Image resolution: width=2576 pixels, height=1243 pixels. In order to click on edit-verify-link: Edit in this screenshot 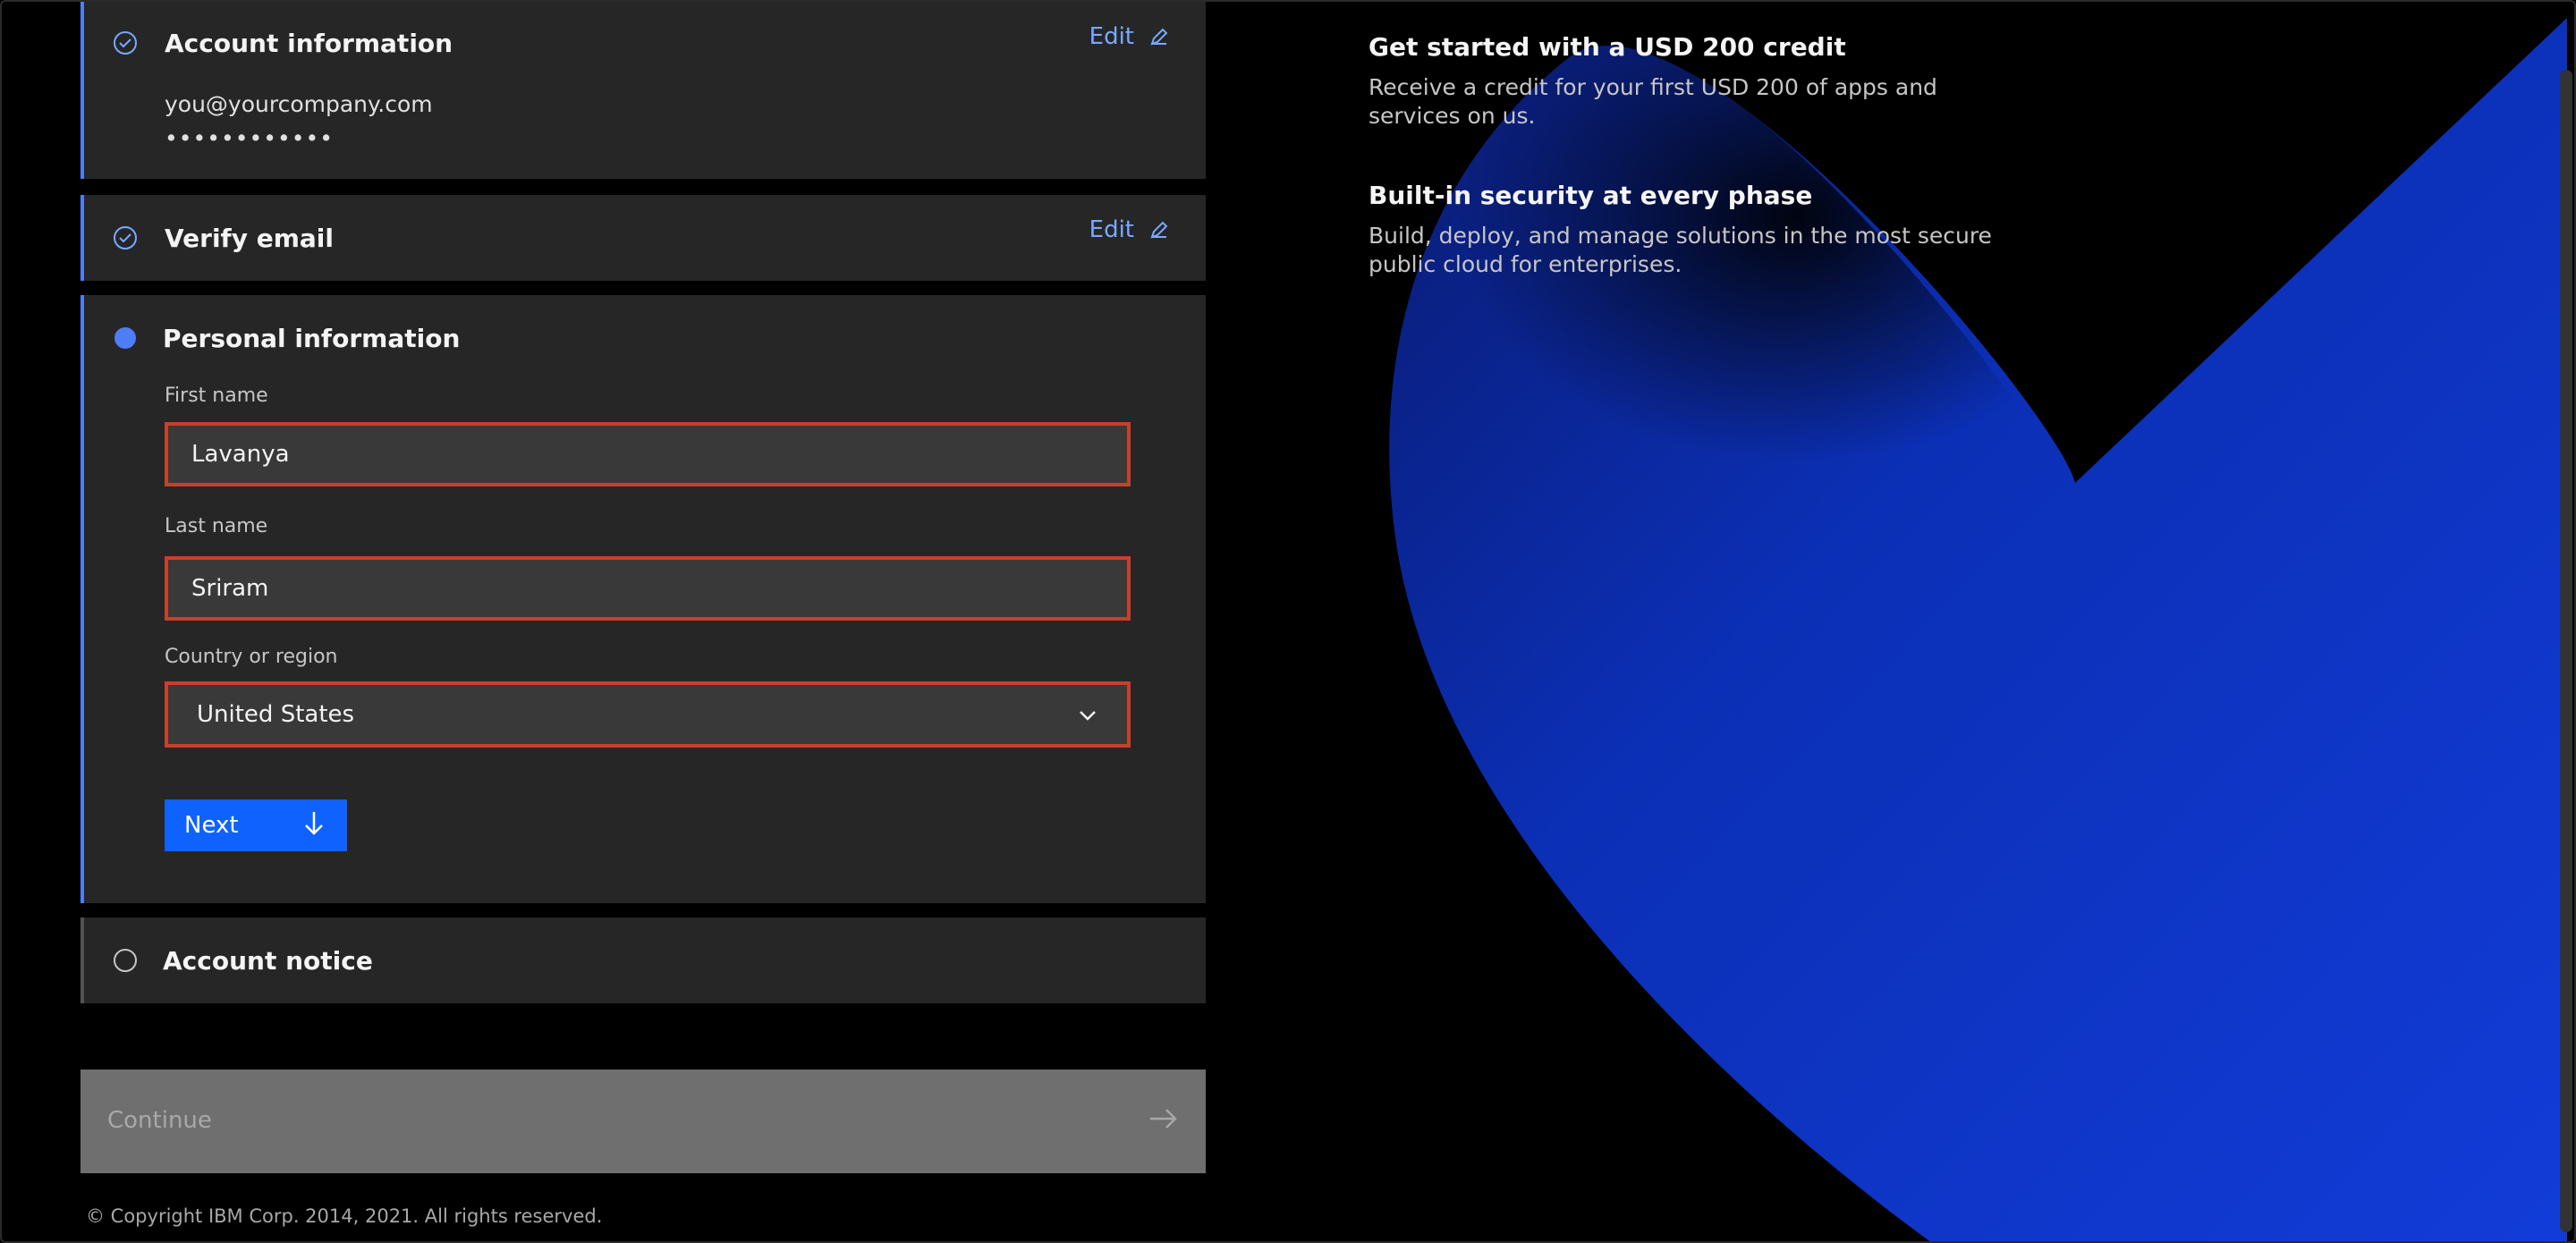, I will do `click(1129, 229)`.